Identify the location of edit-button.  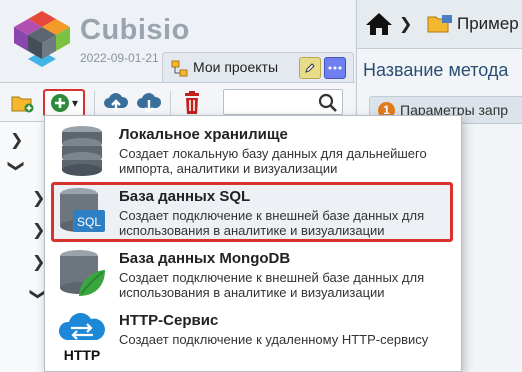
(310, 68).